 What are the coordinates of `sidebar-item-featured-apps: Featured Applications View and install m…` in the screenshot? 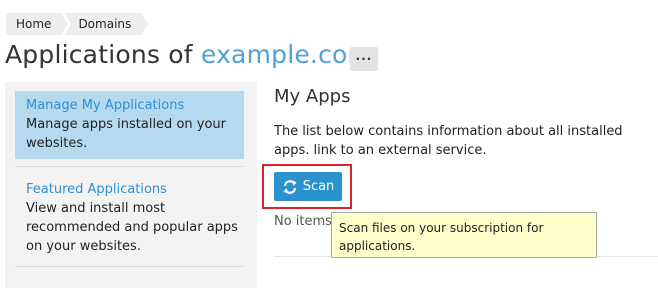 It's located at (129, 218).